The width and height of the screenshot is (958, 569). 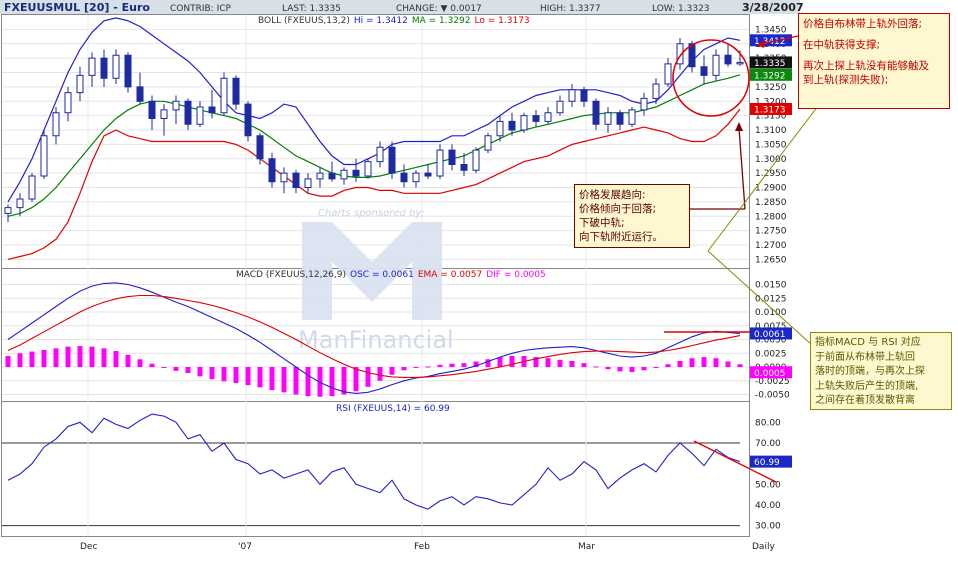 What do you see at coordinates (773, 7) in the screenshot?
I see `quote-date: 3/28/2007` at bounding box center [773, 7].